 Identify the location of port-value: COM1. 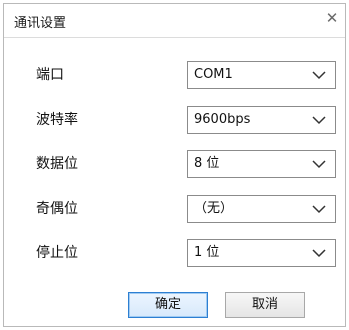
(213, 74).